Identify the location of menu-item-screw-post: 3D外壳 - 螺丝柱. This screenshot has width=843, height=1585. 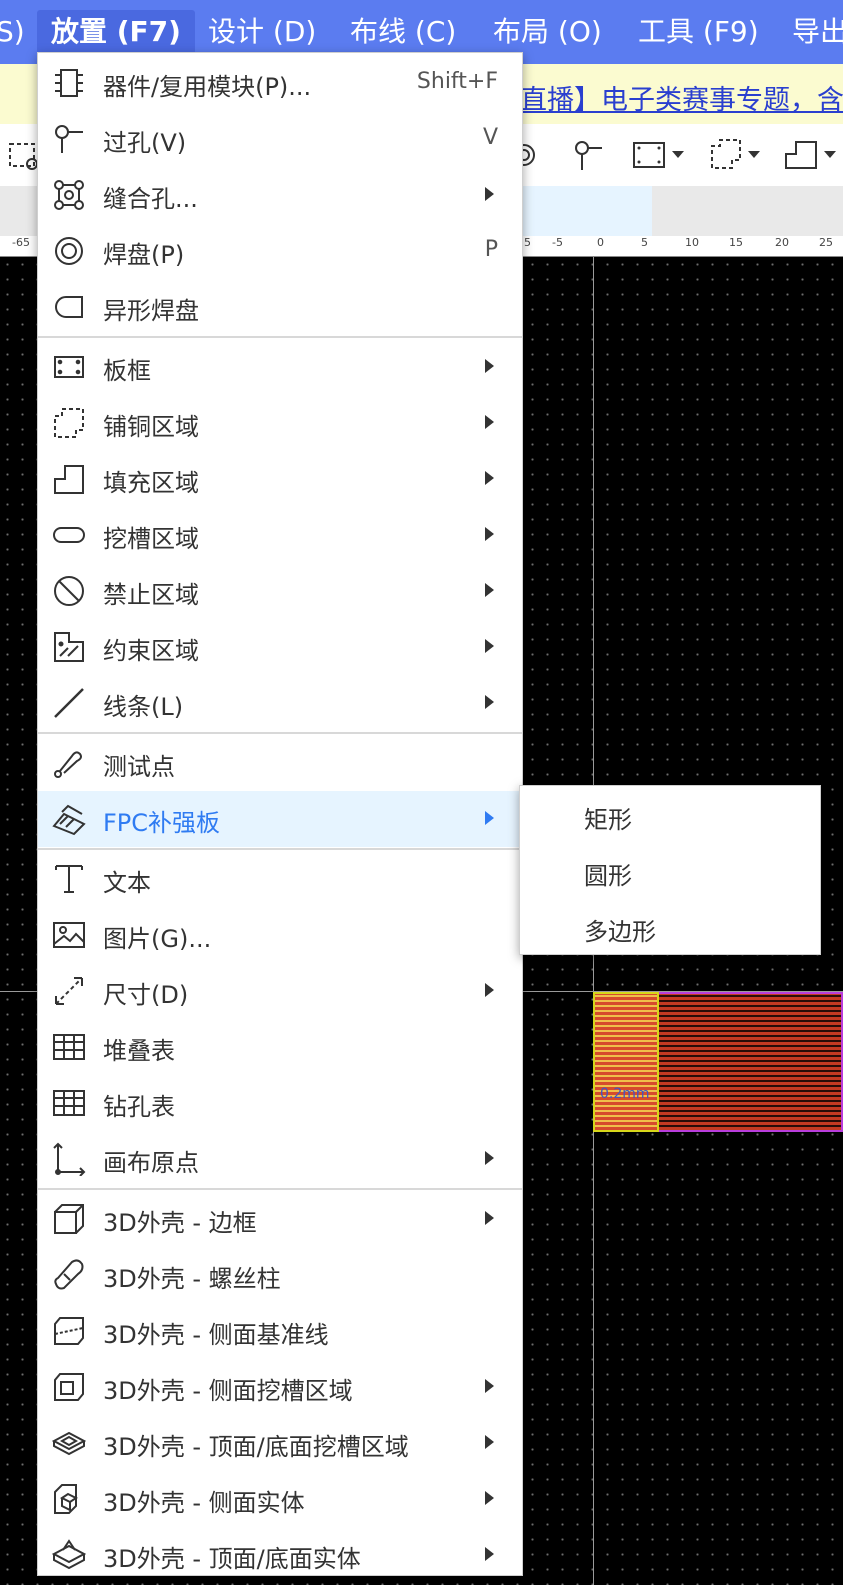
(280, 1275).